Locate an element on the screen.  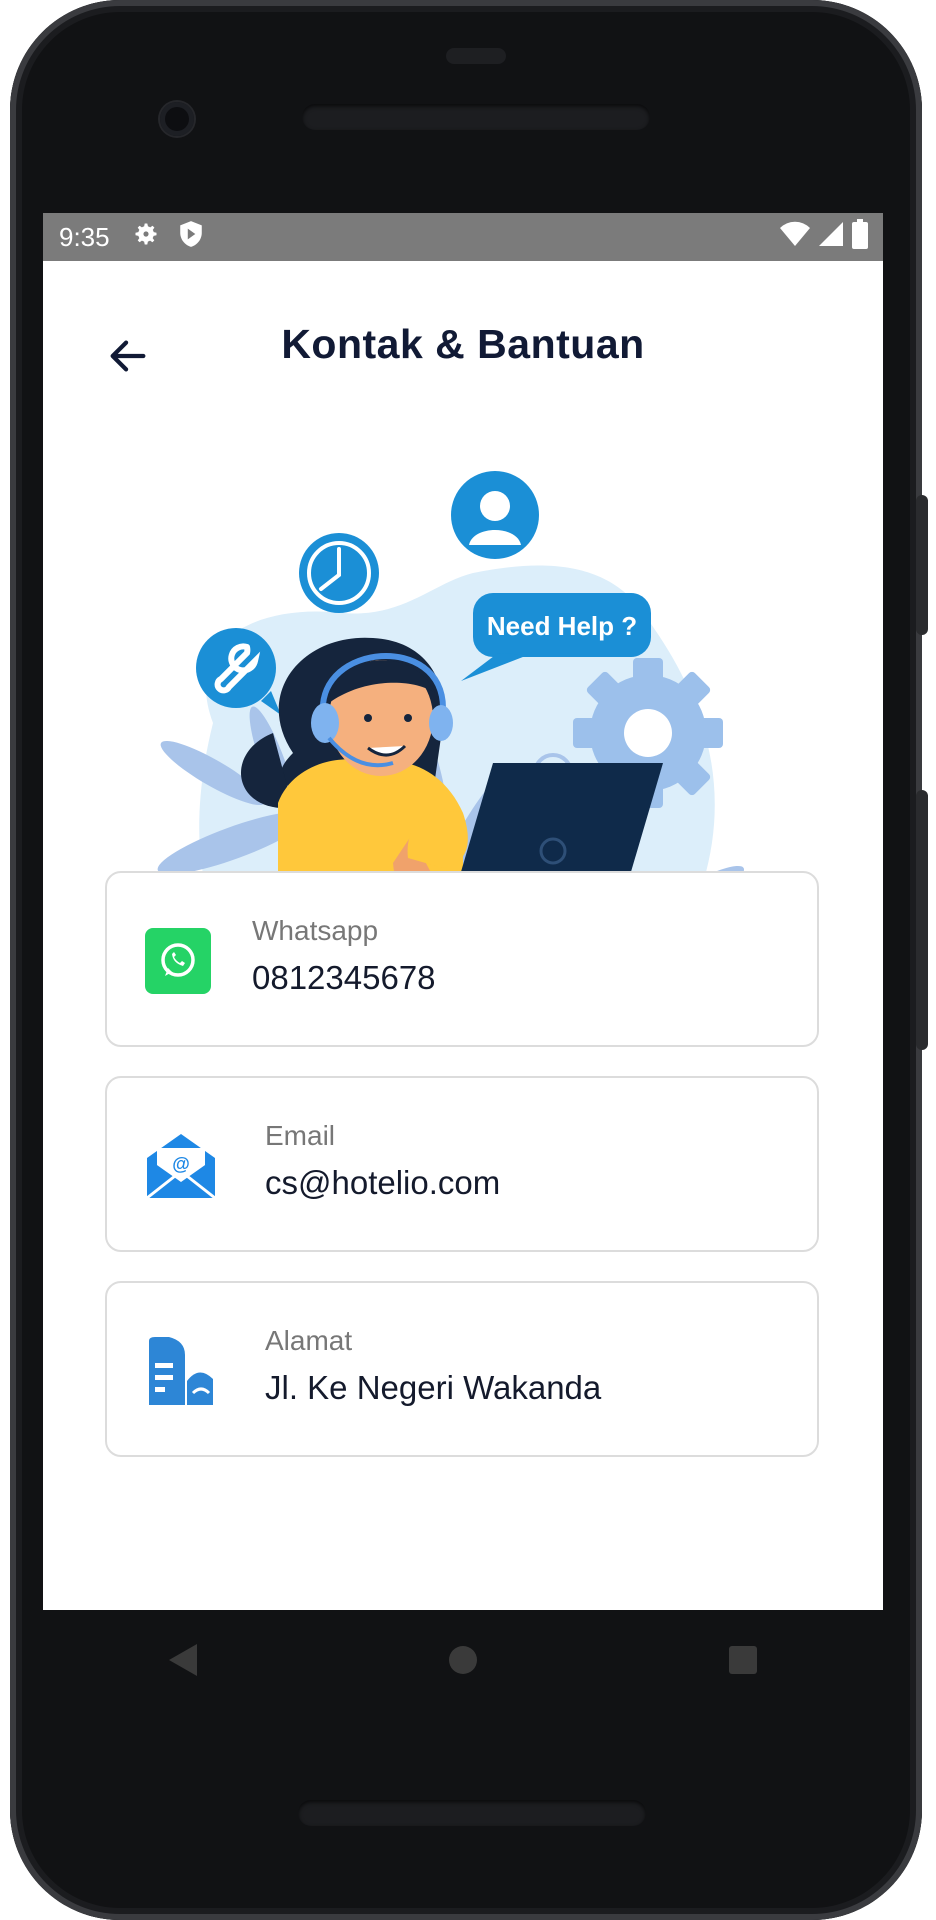
signal-icon is located at coordinates (831, 237).